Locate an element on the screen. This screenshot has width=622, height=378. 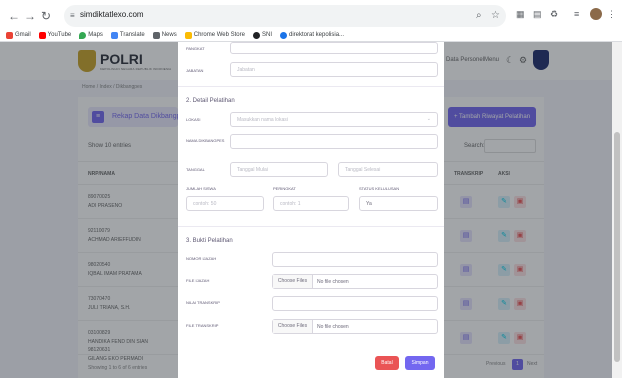
nomor-ijazah-label: NOMOR IJAZAH is located at coordinates (201, 258).